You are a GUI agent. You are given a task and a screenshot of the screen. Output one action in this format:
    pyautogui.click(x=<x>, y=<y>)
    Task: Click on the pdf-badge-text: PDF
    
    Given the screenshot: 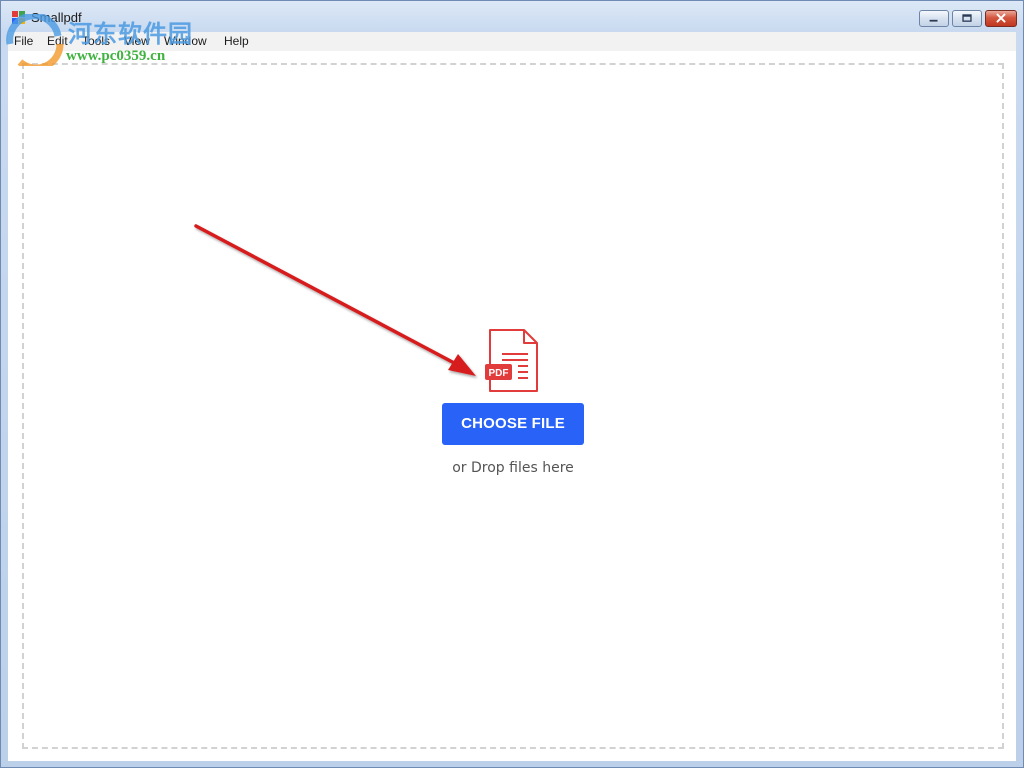 What is the action you would take?
    pyautogui.click(x=499, y=373)
    